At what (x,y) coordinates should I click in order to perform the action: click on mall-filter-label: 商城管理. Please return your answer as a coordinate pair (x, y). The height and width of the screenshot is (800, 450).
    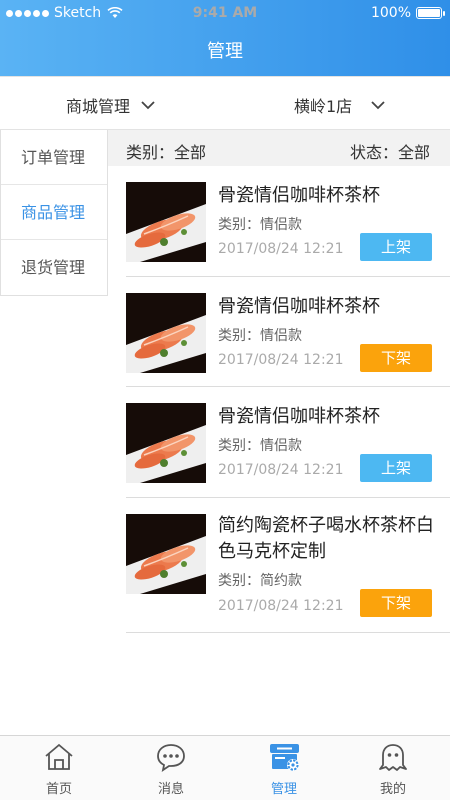
    Looking at the image, I should click on (98, 106).